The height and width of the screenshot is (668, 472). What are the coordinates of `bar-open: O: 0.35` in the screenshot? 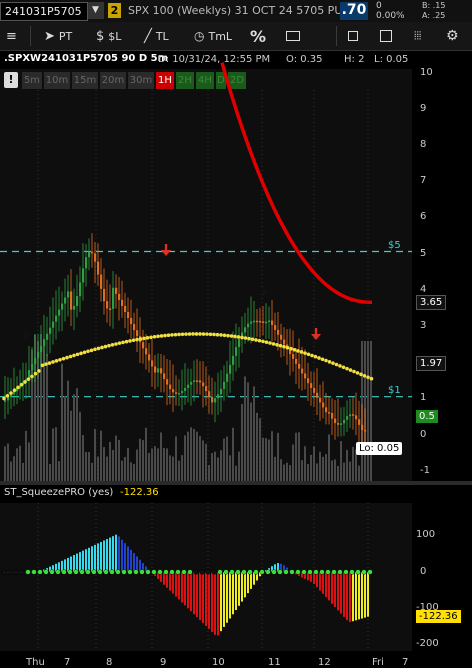 It's located at (304, 59).